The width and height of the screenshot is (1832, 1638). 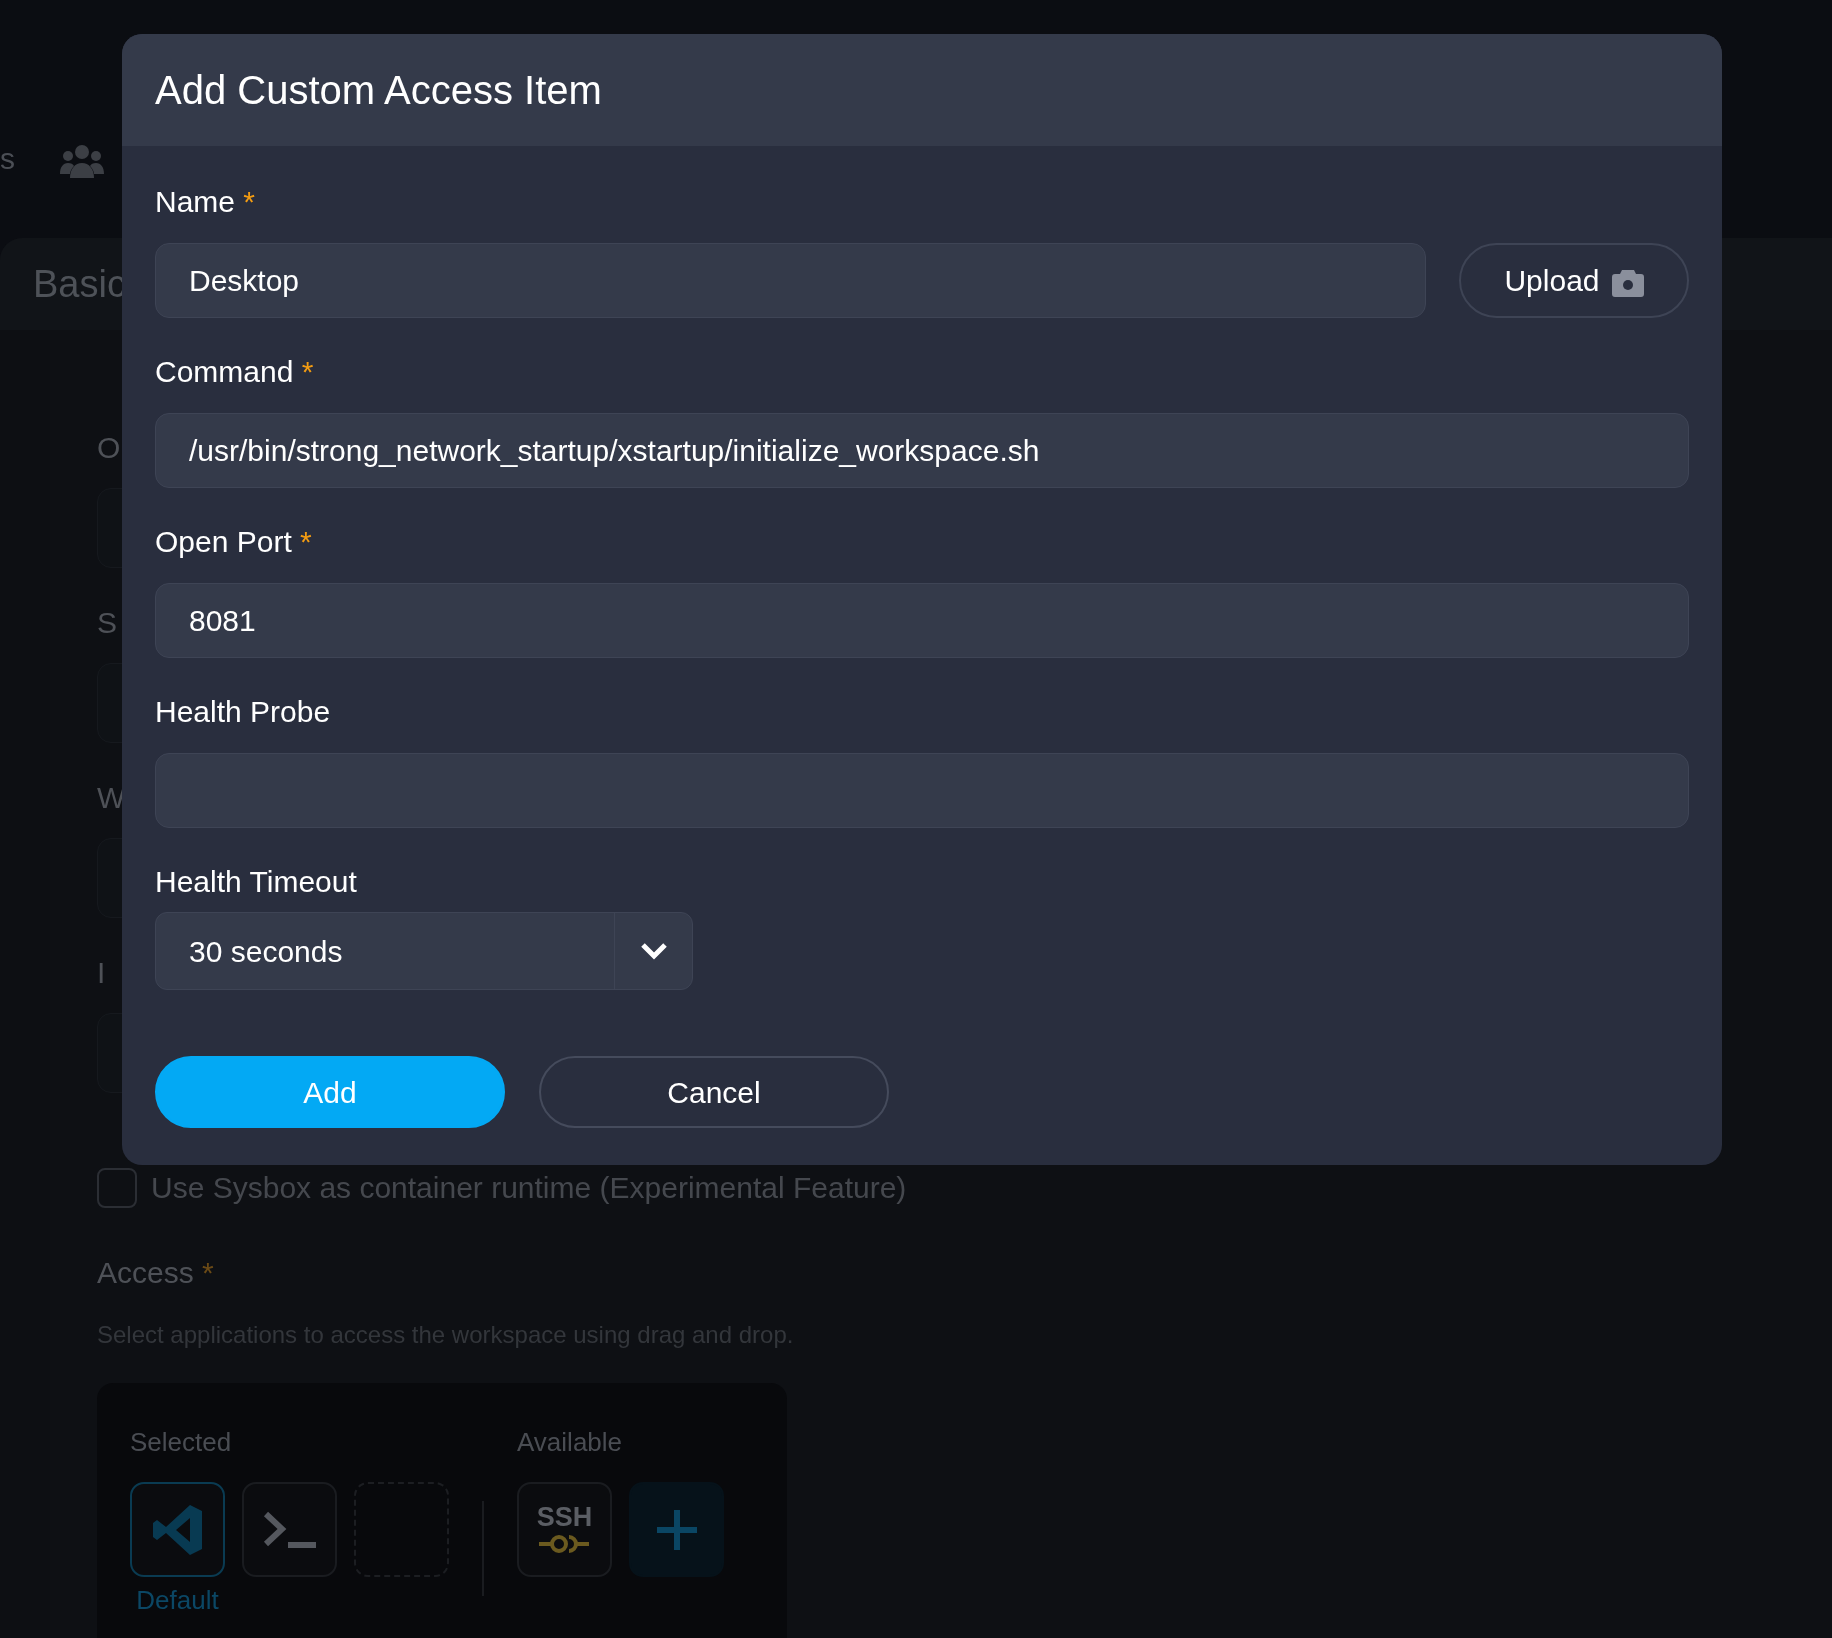 What do you see at coordinates (570, 1442) in the screenshot?
I see `column-heading: Available` at bounding box center [570, 1442].